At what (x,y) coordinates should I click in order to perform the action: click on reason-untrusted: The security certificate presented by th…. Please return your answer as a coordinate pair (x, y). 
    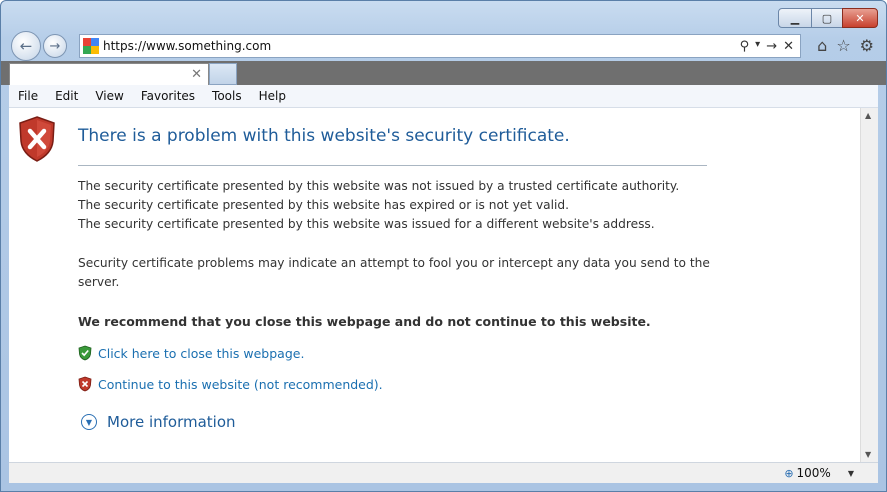
    Looking at the image, I should click on (379, 186).